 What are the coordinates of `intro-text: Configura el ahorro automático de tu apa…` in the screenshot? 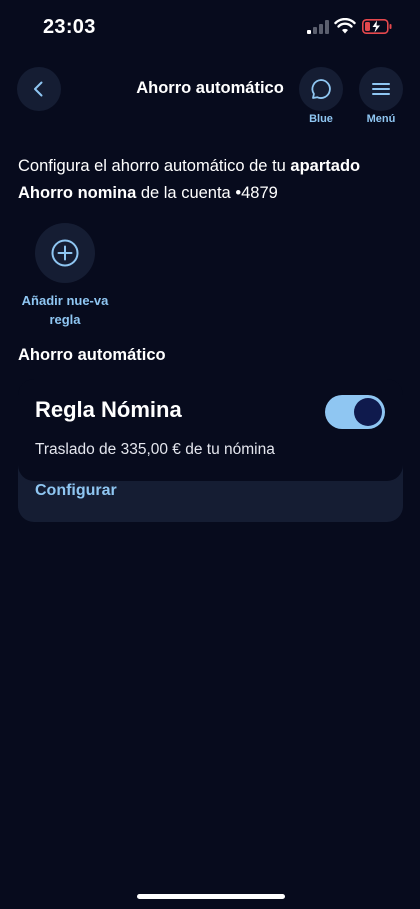 It's located at (189, 179).